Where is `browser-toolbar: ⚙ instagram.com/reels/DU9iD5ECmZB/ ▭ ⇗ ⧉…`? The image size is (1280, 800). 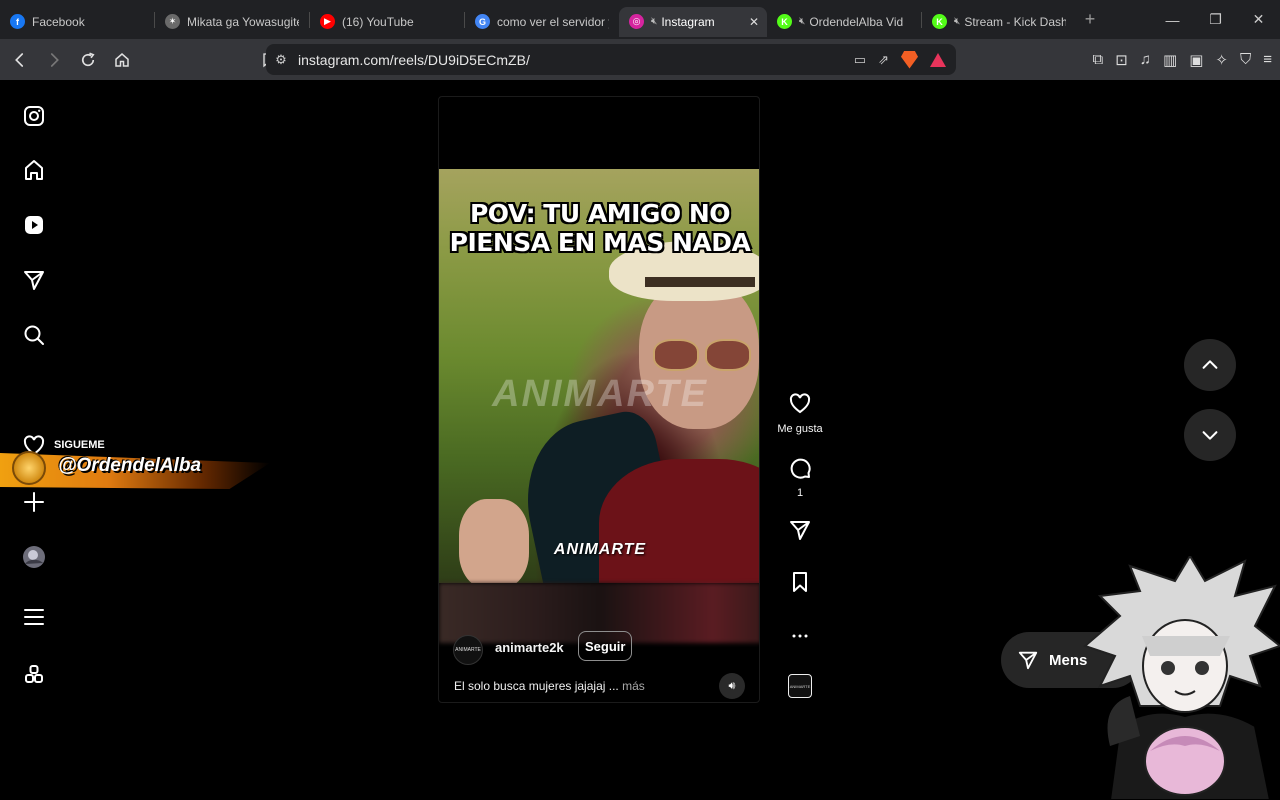
browser-toolbar: ⚙ instagram.com/reels/DU9iD5ECmZB/ ▭ ⇗ ⧉… is located at coordinates (640, 59).